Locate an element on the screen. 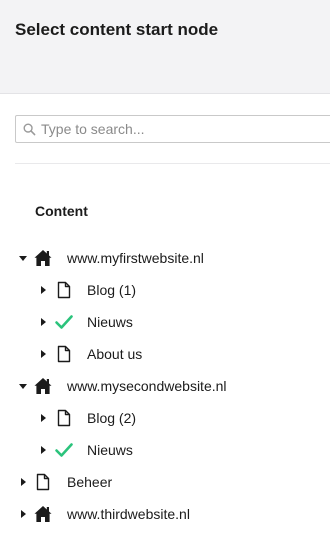 This screenshot has width=330, height=546. tree-item-blog-1: Blog (1) is located at coordinates (165, 290).